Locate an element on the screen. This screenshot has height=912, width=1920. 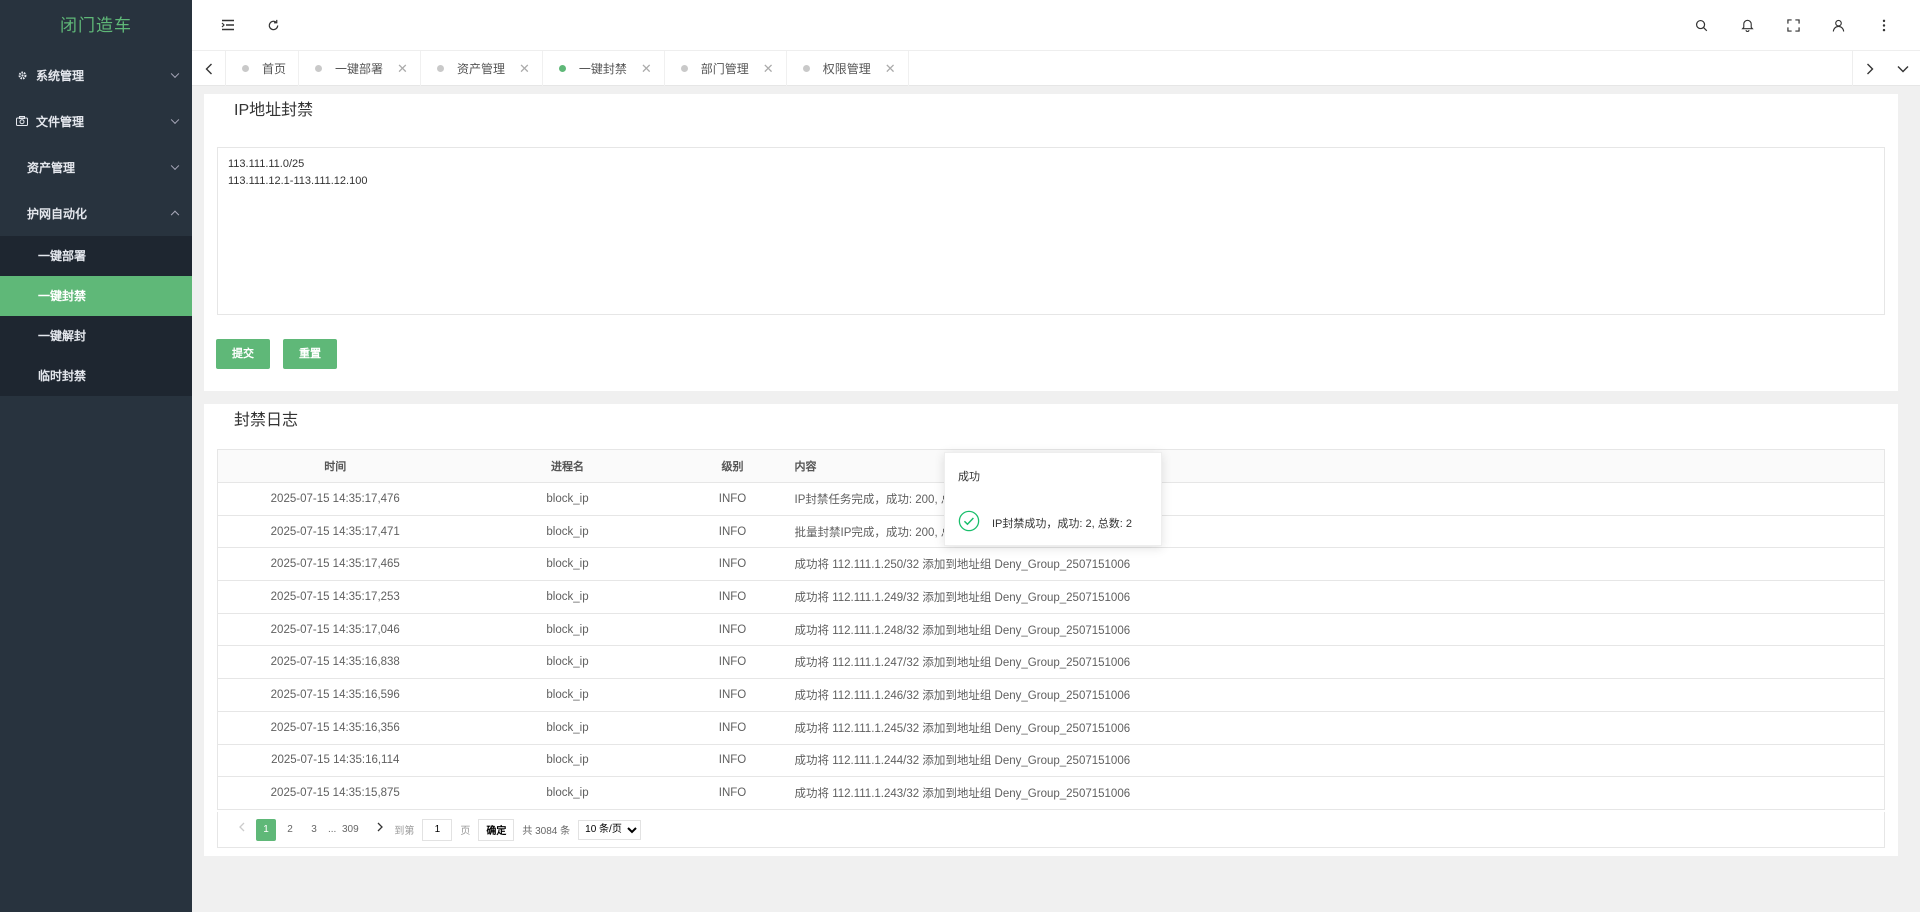
sidebar-item-label: 系统管理 is located at coordinates (60, 75).